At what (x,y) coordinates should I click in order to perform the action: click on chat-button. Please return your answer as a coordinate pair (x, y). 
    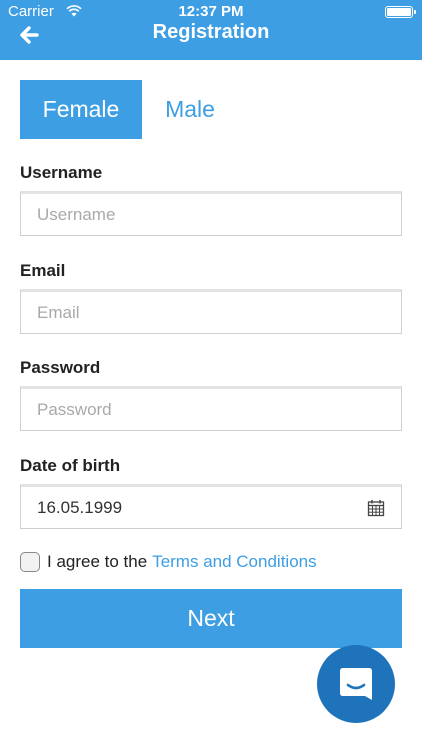
    Looking at the image, I should click on (356, 684).